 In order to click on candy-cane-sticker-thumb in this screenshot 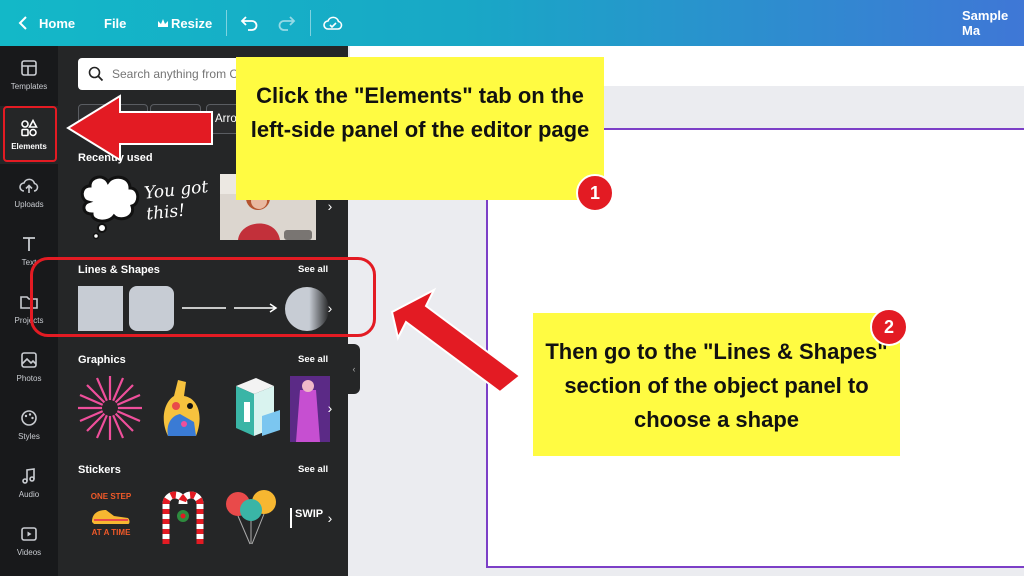, I will do `click(184, 517)`.